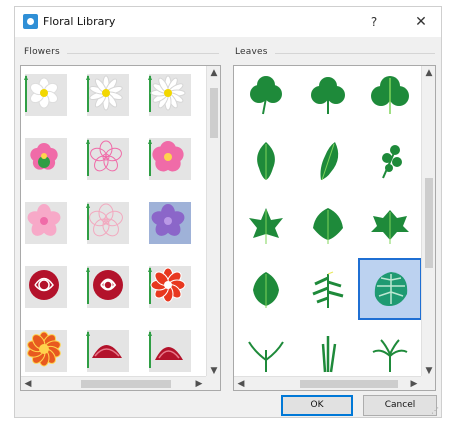  I want to click on flower-item-orange-flower, so click(46, 351).